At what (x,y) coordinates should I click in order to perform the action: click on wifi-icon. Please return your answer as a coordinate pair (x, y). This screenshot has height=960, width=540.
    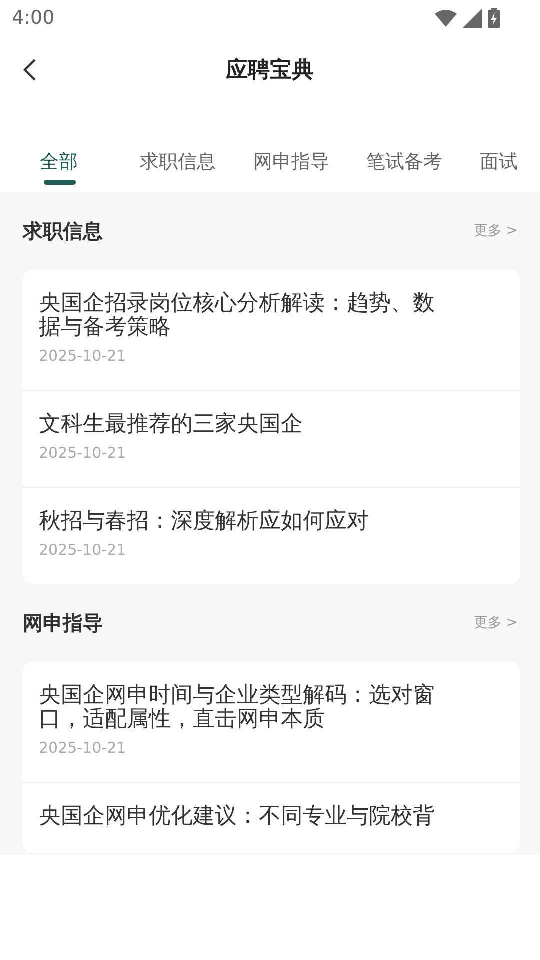
    Looking at the image, I should click on (446, 18).